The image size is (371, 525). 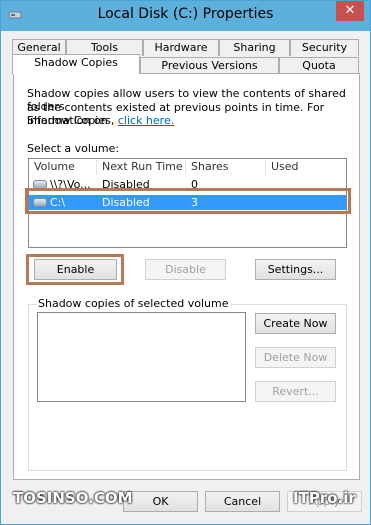 I want to click on title-bar: Local Disk (C:) Properties ✕, so click(x=185, y=16).